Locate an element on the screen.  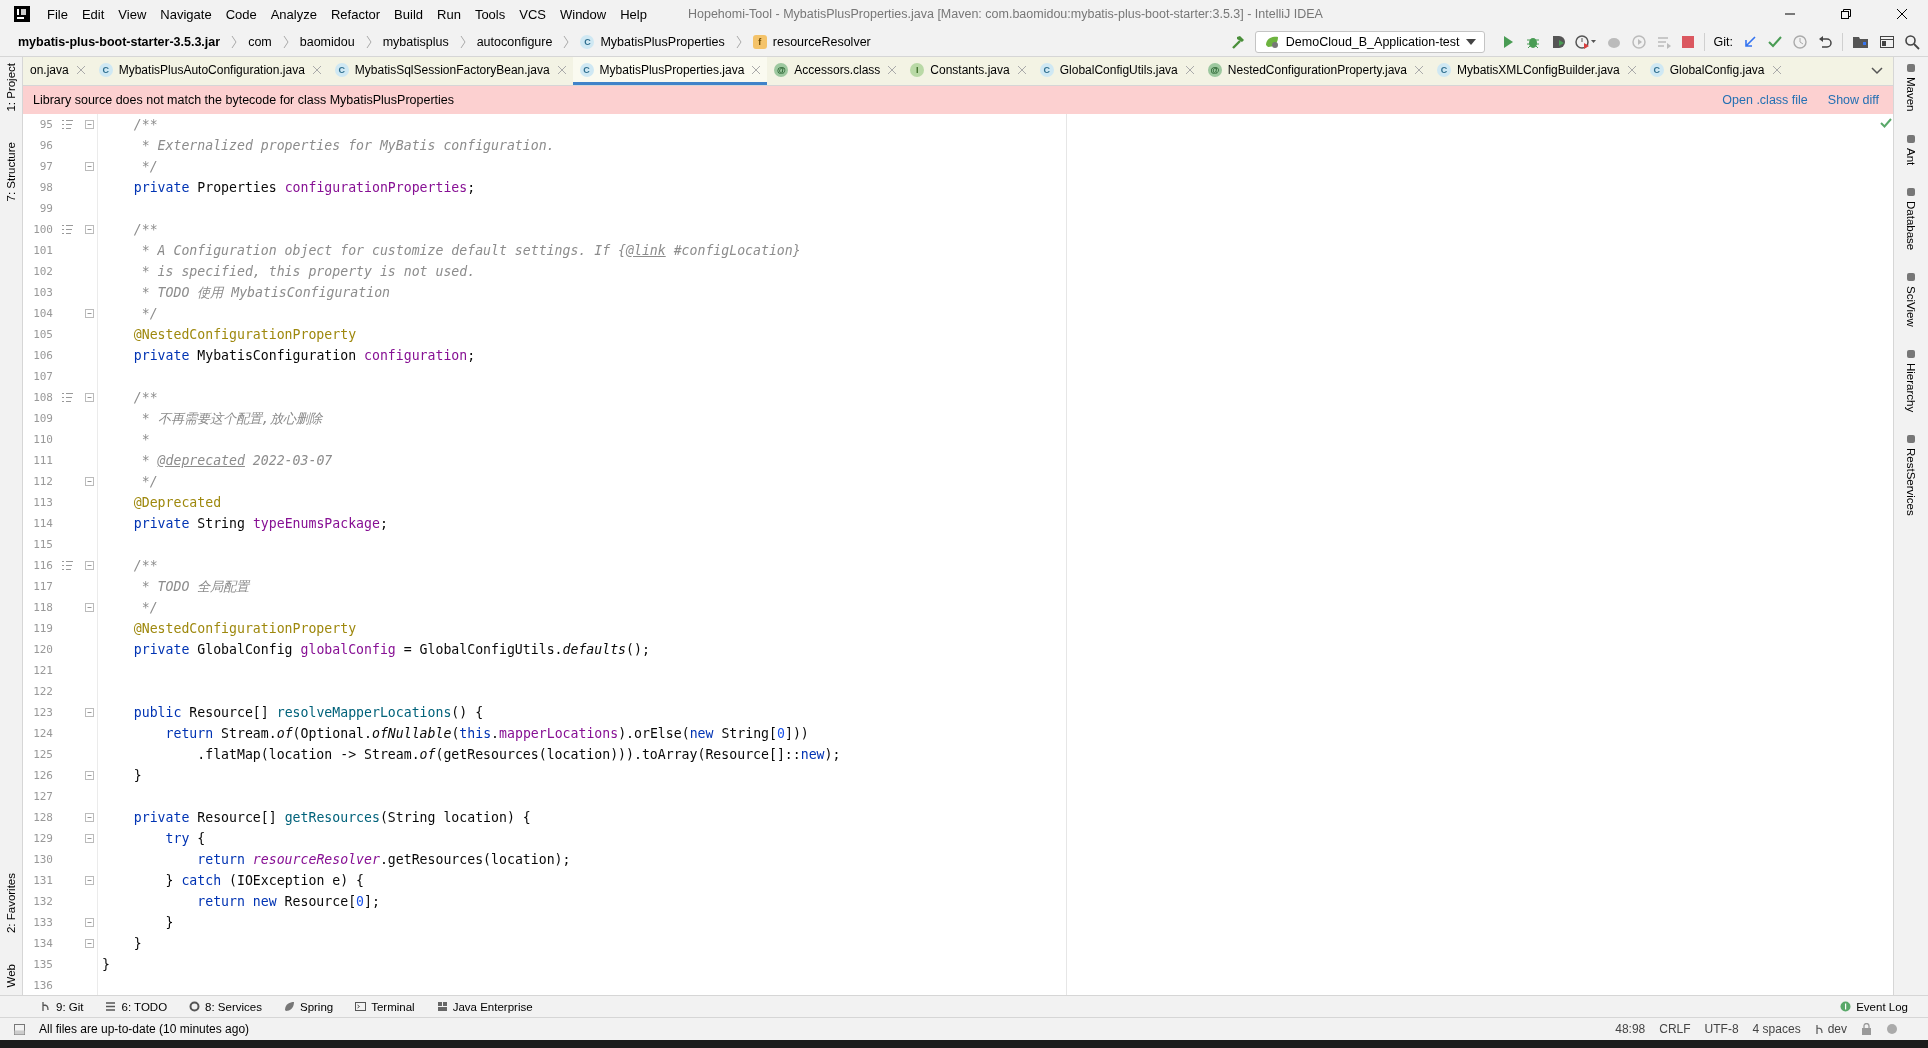
tool-window-tab: Hierarchy is located at coordinates (1911, 380).